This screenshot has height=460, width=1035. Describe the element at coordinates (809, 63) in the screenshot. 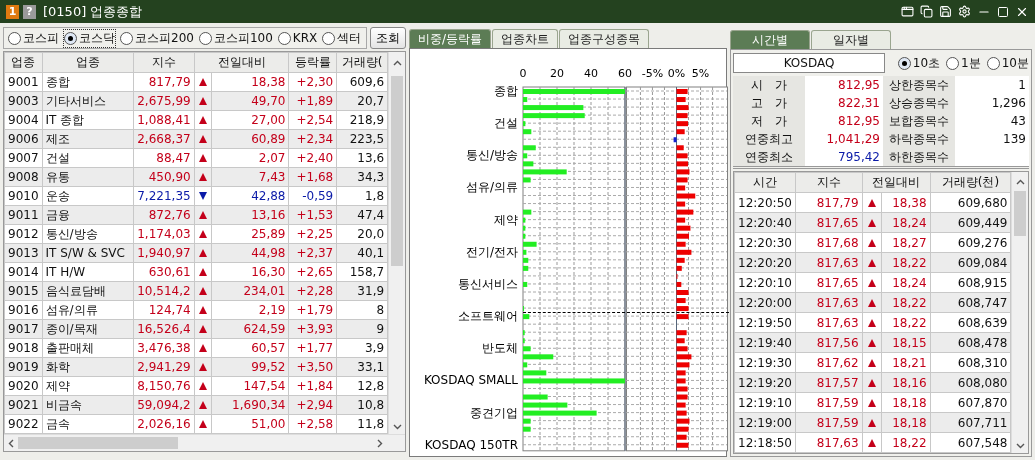

I see `index-name-field: KOSDAQ` at that location.